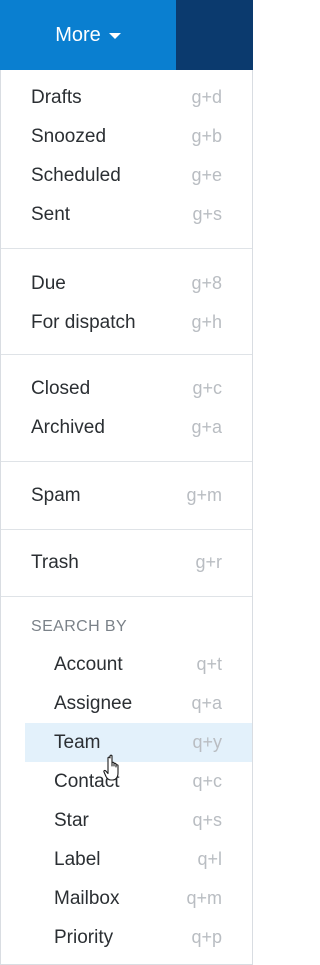 This screenshot has height=965, width=320. I want to click on search-by-heading: SEARCH BY, so click(79, 626).